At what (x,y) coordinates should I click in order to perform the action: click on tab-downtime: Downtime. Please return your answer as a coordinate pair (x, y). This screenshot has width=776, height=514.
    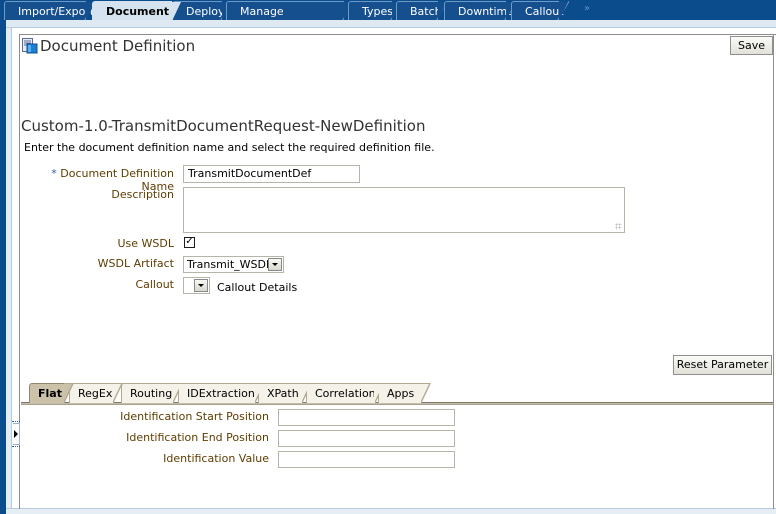
    Looking at the image, I should click on (480, 11).